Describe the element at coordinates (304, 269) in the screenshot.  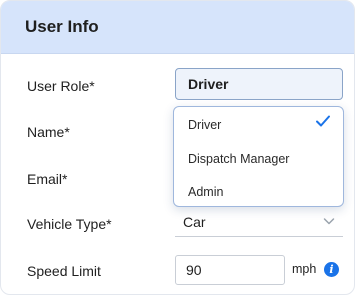
I see `speed-unit-label: mph` at that location.